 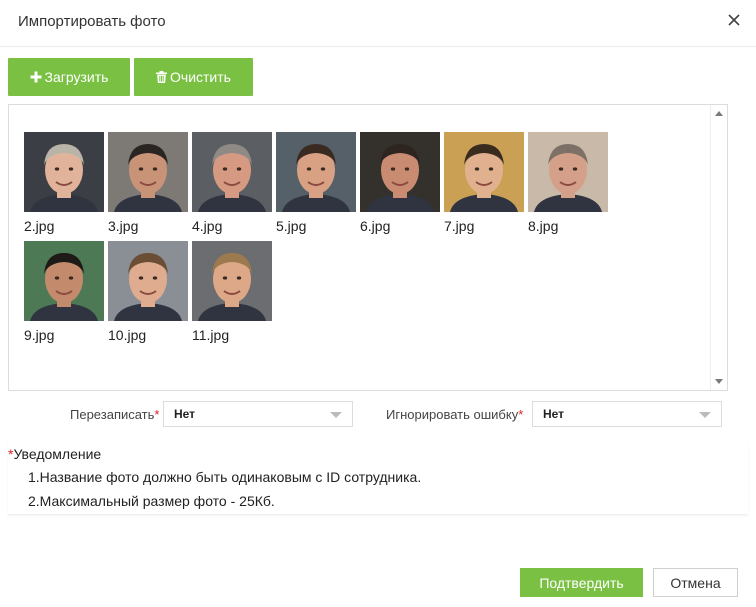 What do you see at coordinates (207, 226) in the screenshot?
I see `photo-filename: 4.jpg` at bounding box center [207, 226].